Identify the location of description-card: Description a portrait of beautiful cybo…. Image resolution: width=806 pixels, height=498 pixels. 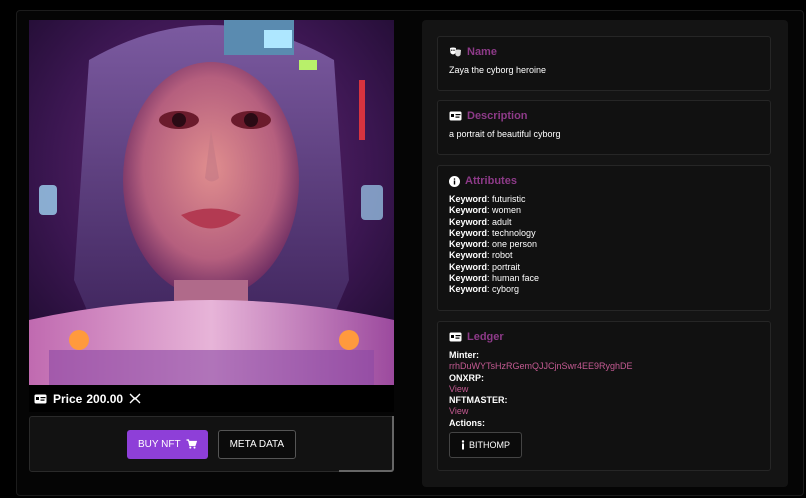
(604, 127).